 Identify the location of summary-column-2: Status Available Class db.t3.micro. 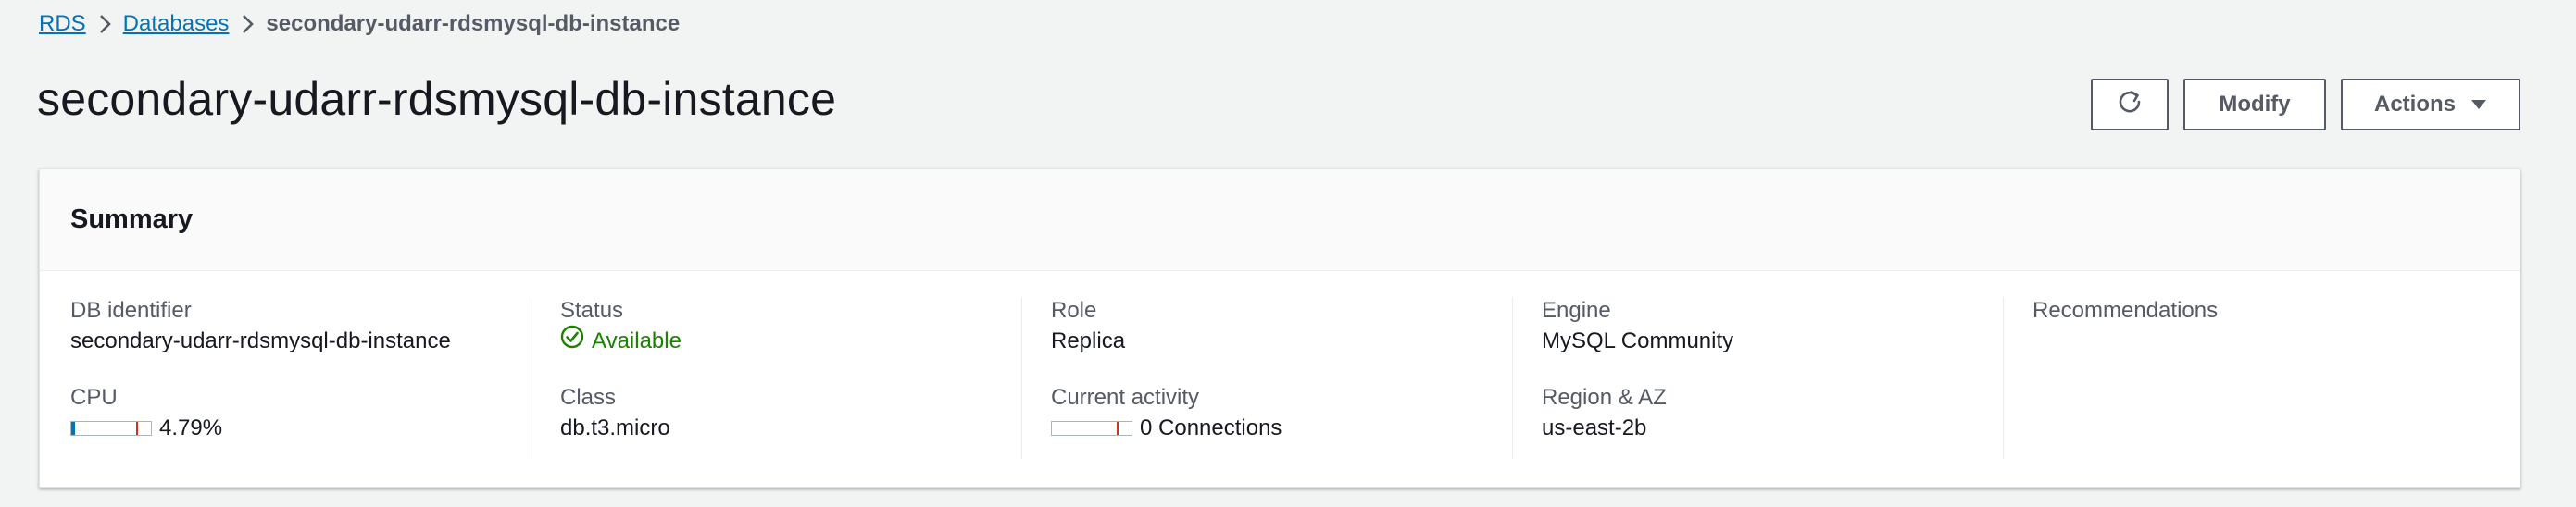
(776, 392).